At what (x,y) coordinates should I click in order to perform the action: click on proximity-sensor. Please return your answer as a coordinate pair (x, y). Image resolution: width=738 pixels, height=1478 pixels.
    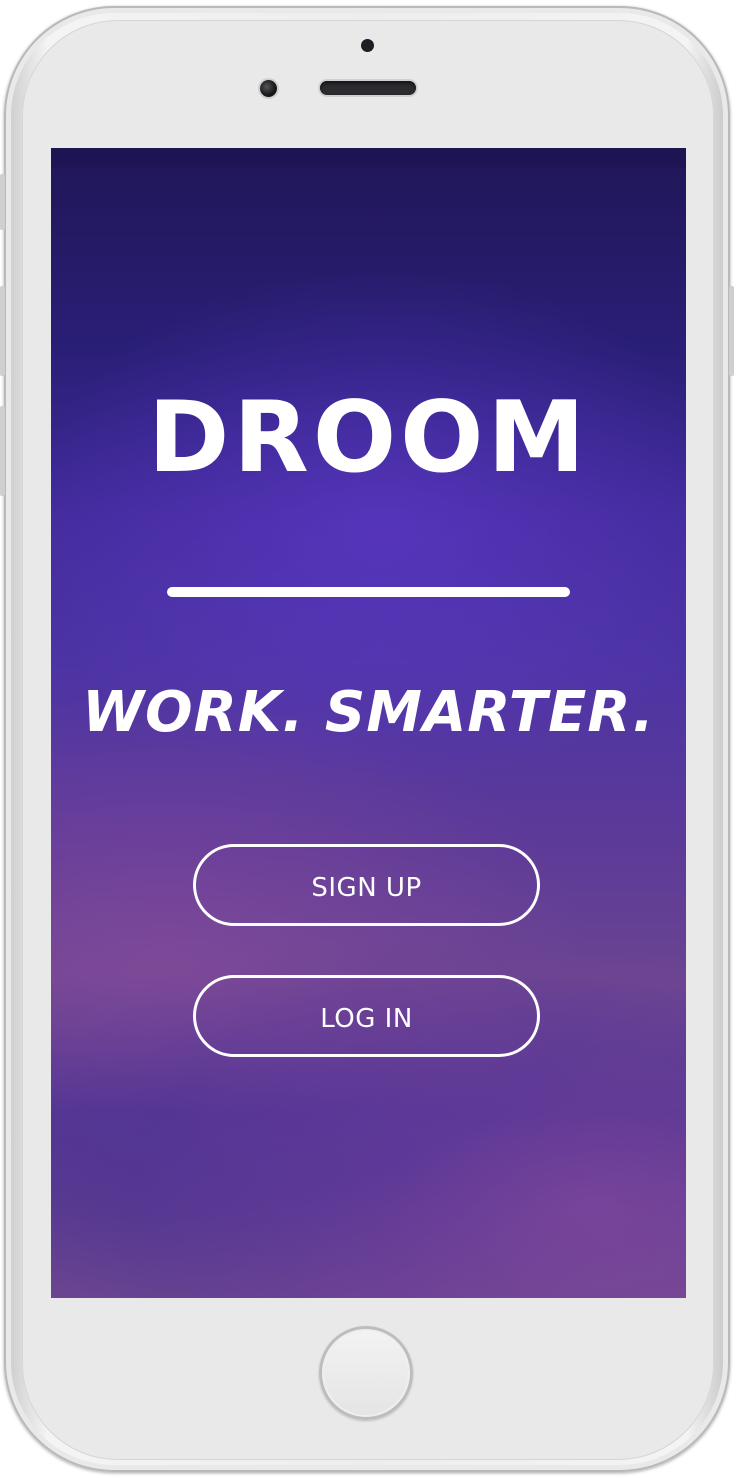
    Looking at the image, I should click on (367, 45).